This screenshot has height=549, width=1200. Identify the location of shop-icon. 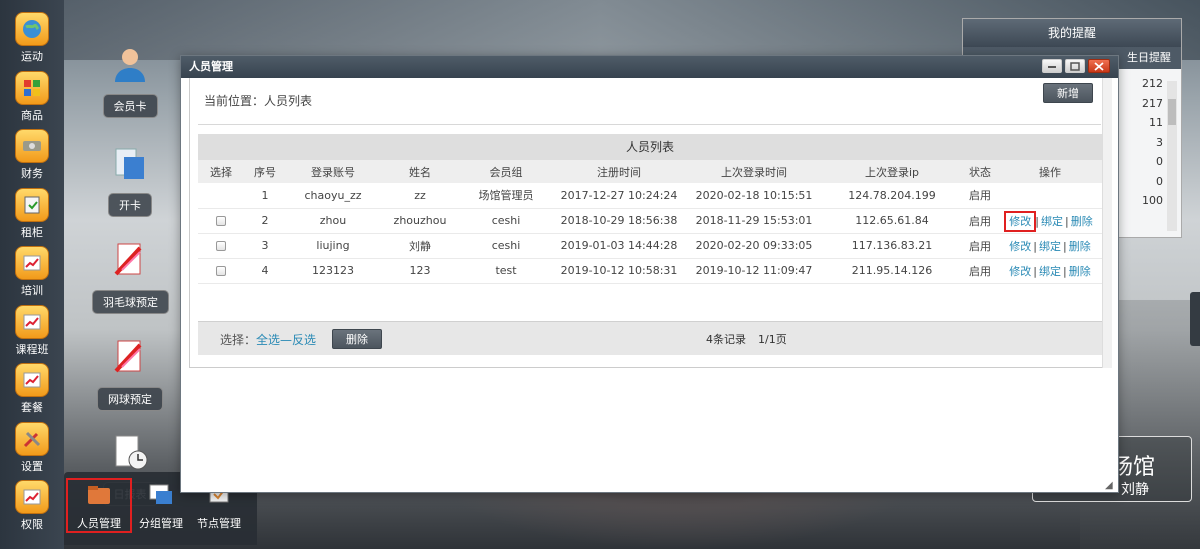
(32, 87).